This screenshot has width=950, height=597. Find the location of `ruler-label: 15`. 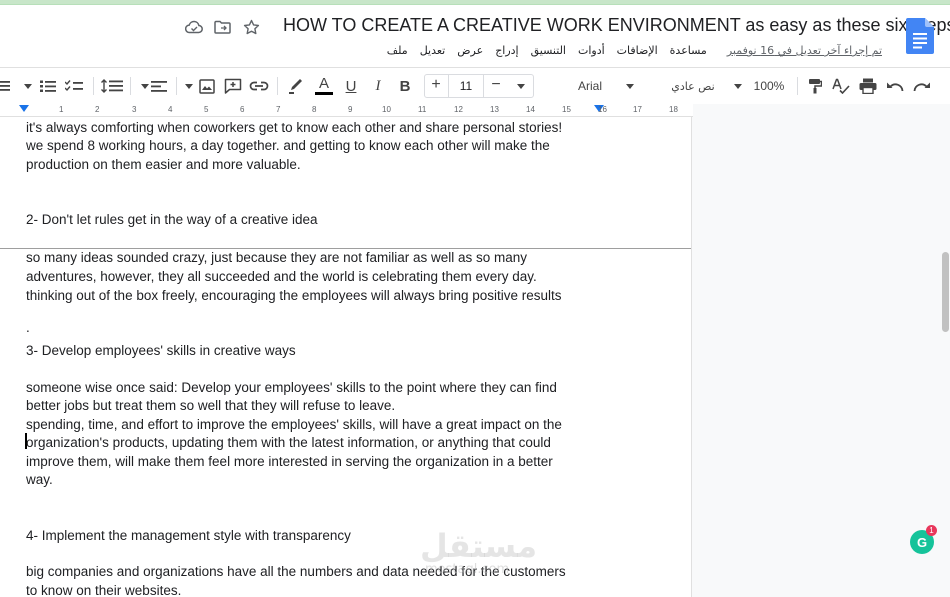

ruler-label: 15 is located at coordinates (566, 109).